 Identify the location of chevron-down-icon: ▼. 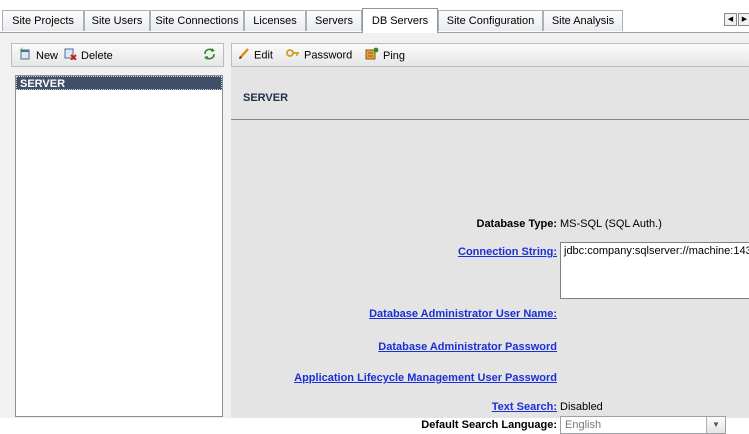
(715, 425).